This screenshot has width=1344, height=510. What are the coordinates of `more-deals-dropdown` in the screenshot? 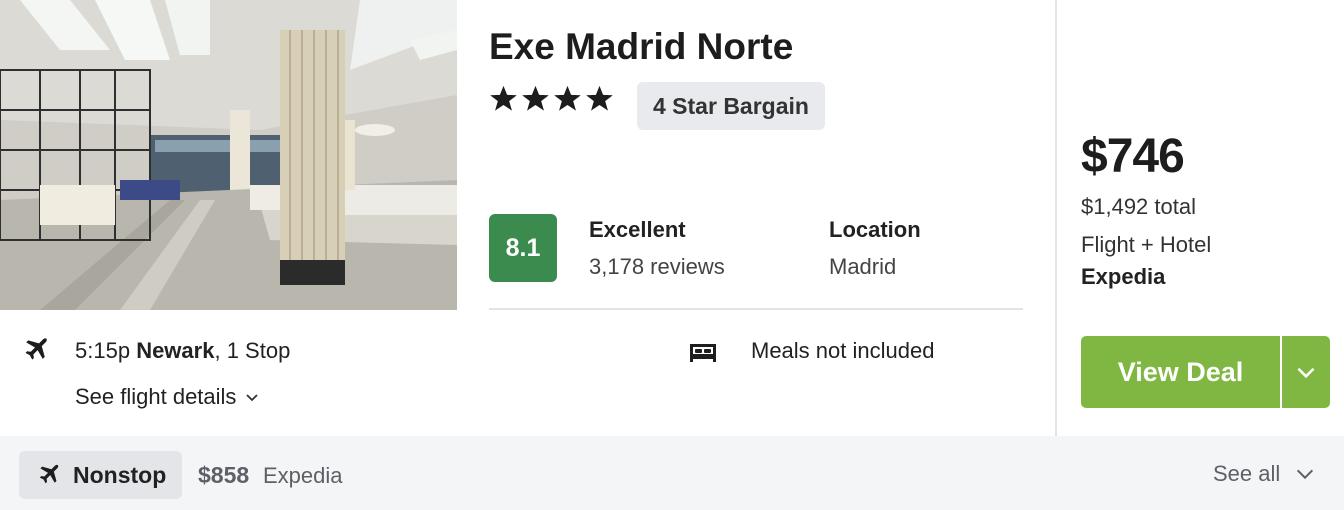 It's located at (1306, 372).